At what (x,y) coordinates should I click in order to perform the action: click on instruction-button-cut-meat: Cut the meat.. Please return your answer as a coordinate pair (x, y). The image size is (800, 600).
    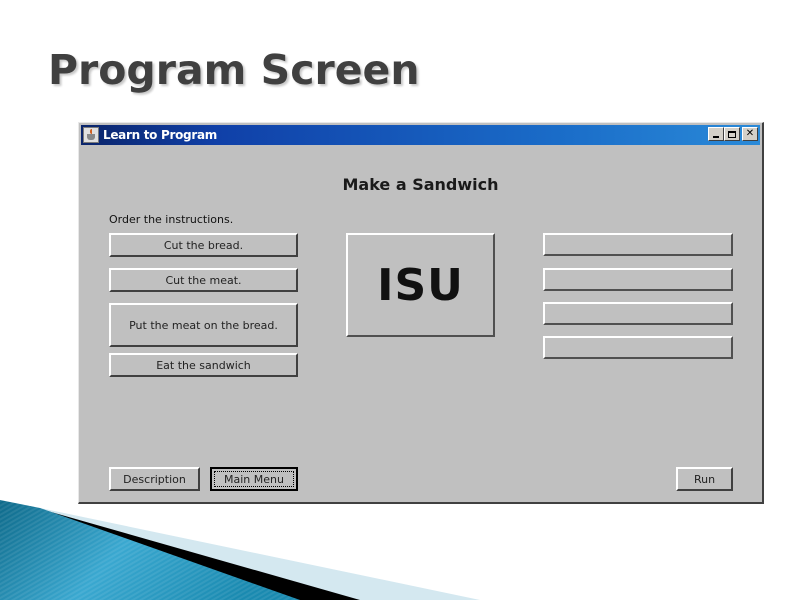
    Looking at the image, I should click on (203, 280).